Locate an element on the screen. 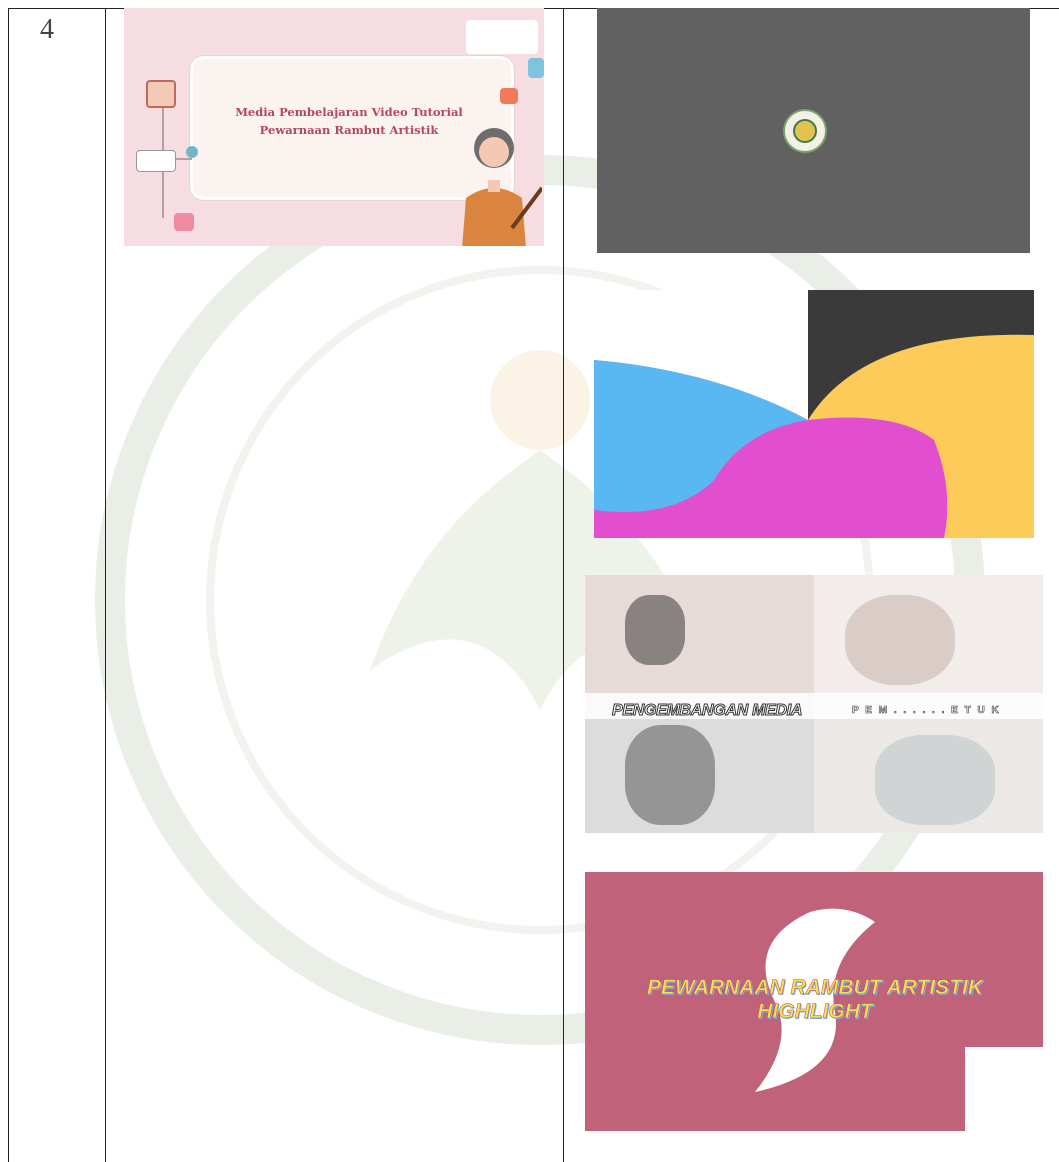 This screenshot has height=1162, width=1059. checklist-icon is located at coordinates (502, 37).